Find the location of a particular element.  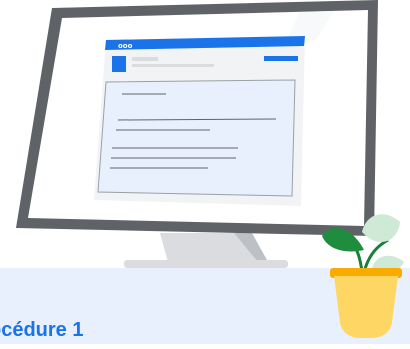

procedure-title: océdure 1 is located at coordinates (42, 330).